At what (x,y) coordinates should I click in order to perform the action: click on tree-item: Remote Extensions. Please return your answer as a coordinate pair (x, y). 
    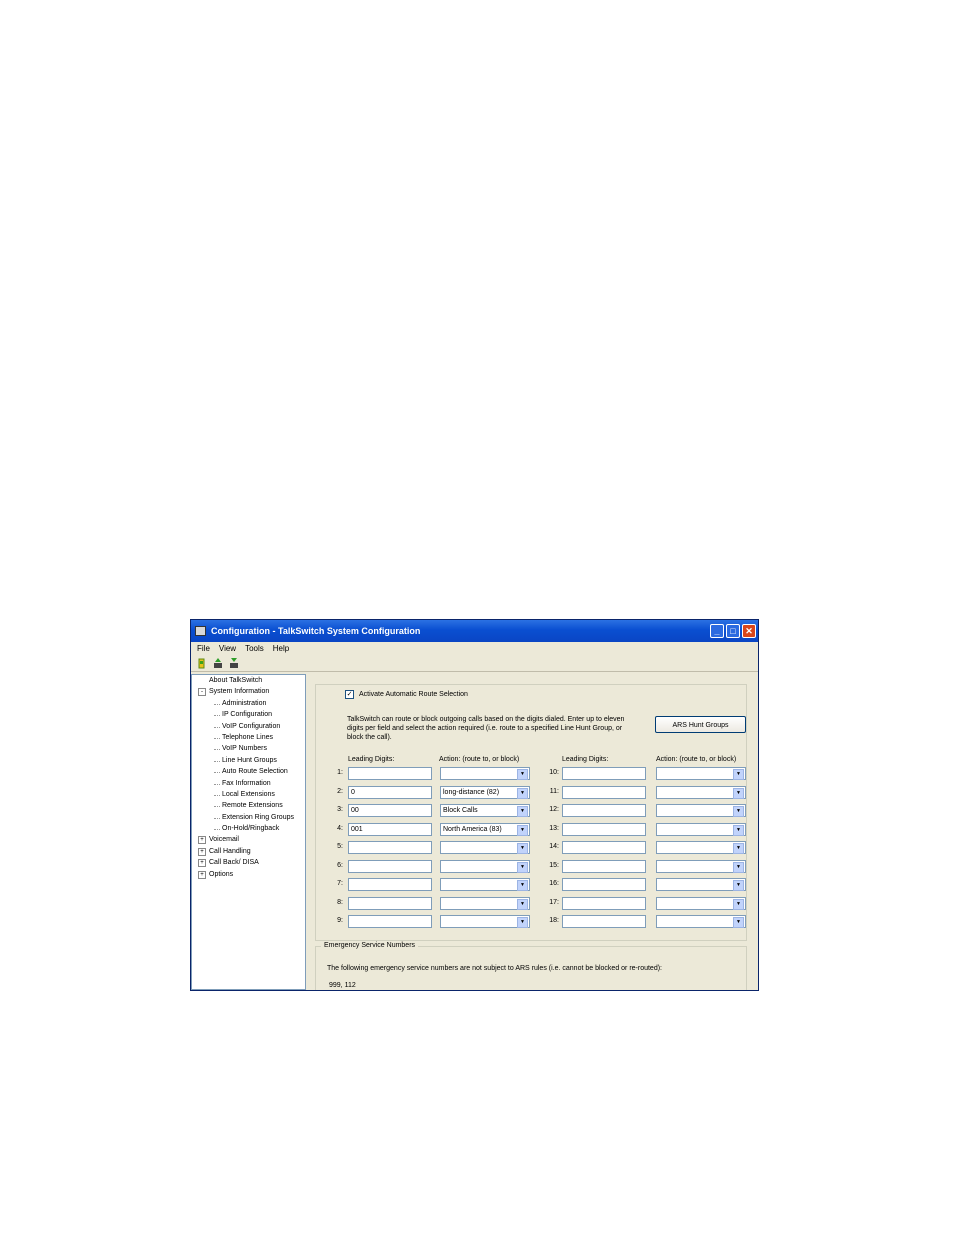
    Looking at the image, I should click on (248, 805).